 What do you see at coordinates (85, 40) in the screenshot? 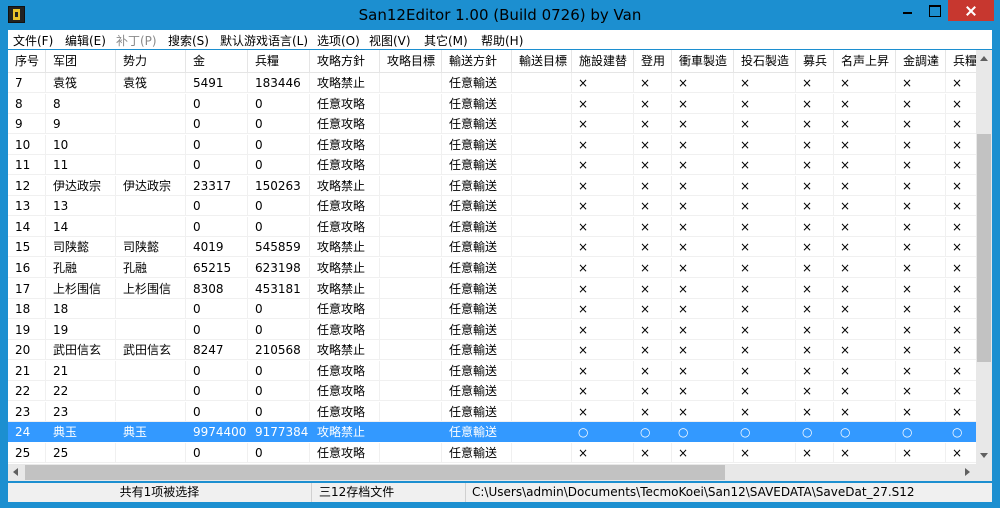
I see `menu-item-1: 编辑(E)` at bounding box center [85, 40].